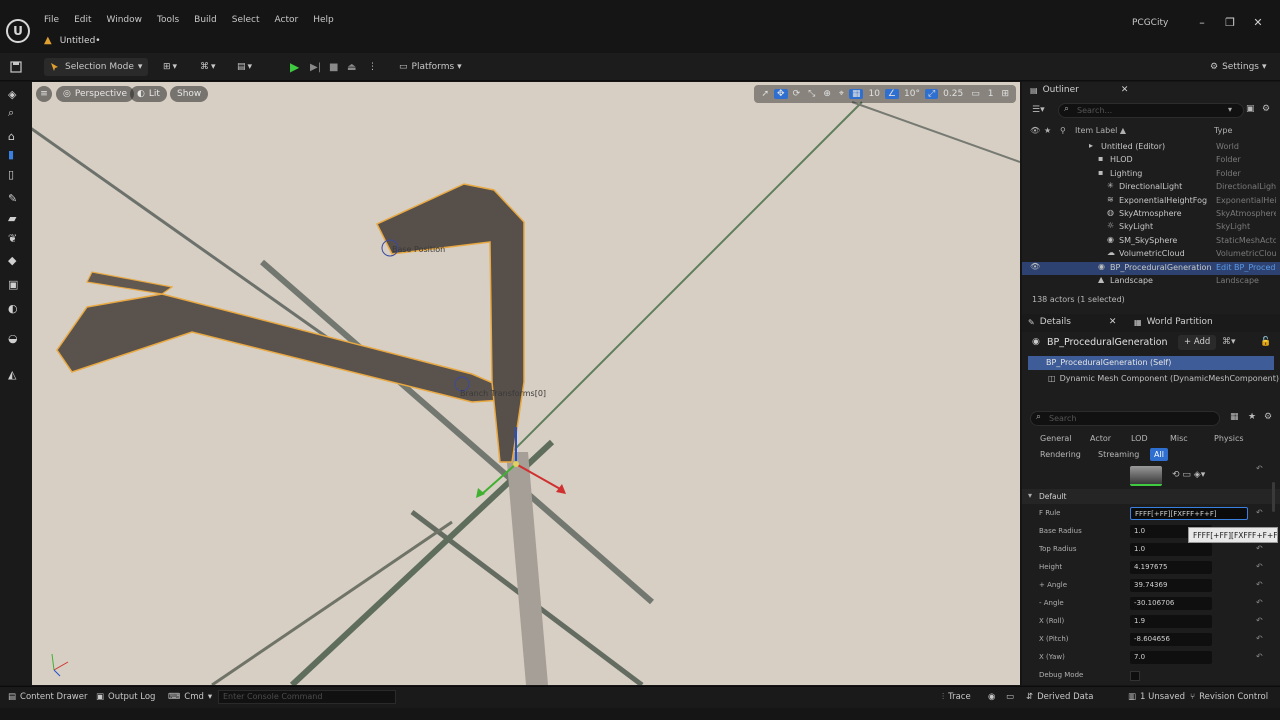  What do you see at coordinates (1151, 174) in the screenshot?
I see `outliner-row: ▪ Lighting Folder` at bounding box center [1151, 174].